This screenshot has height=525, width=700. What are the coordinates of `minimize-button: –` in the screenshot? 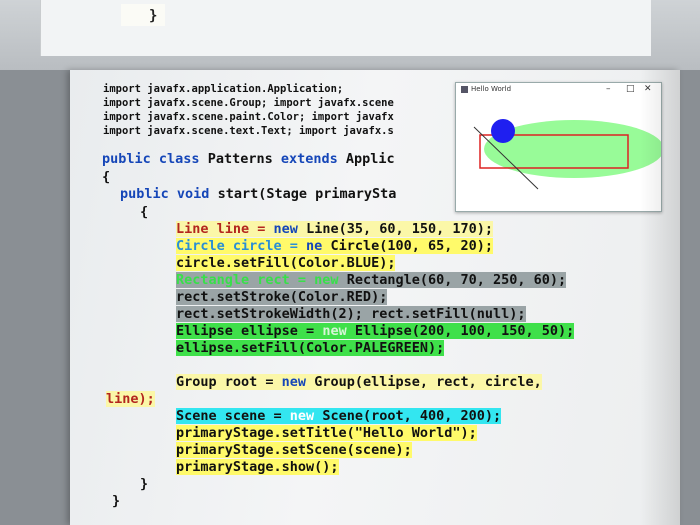 It's located at (608, 89).